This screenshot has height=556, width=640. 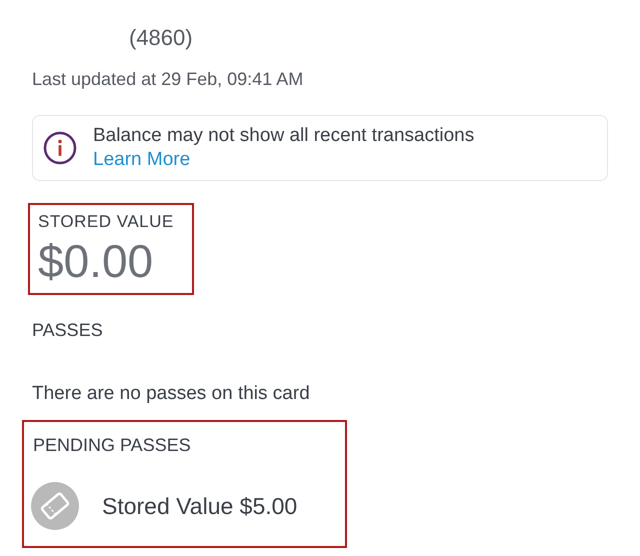 I want to click on ticket-icon, so click(x=55, y=506).